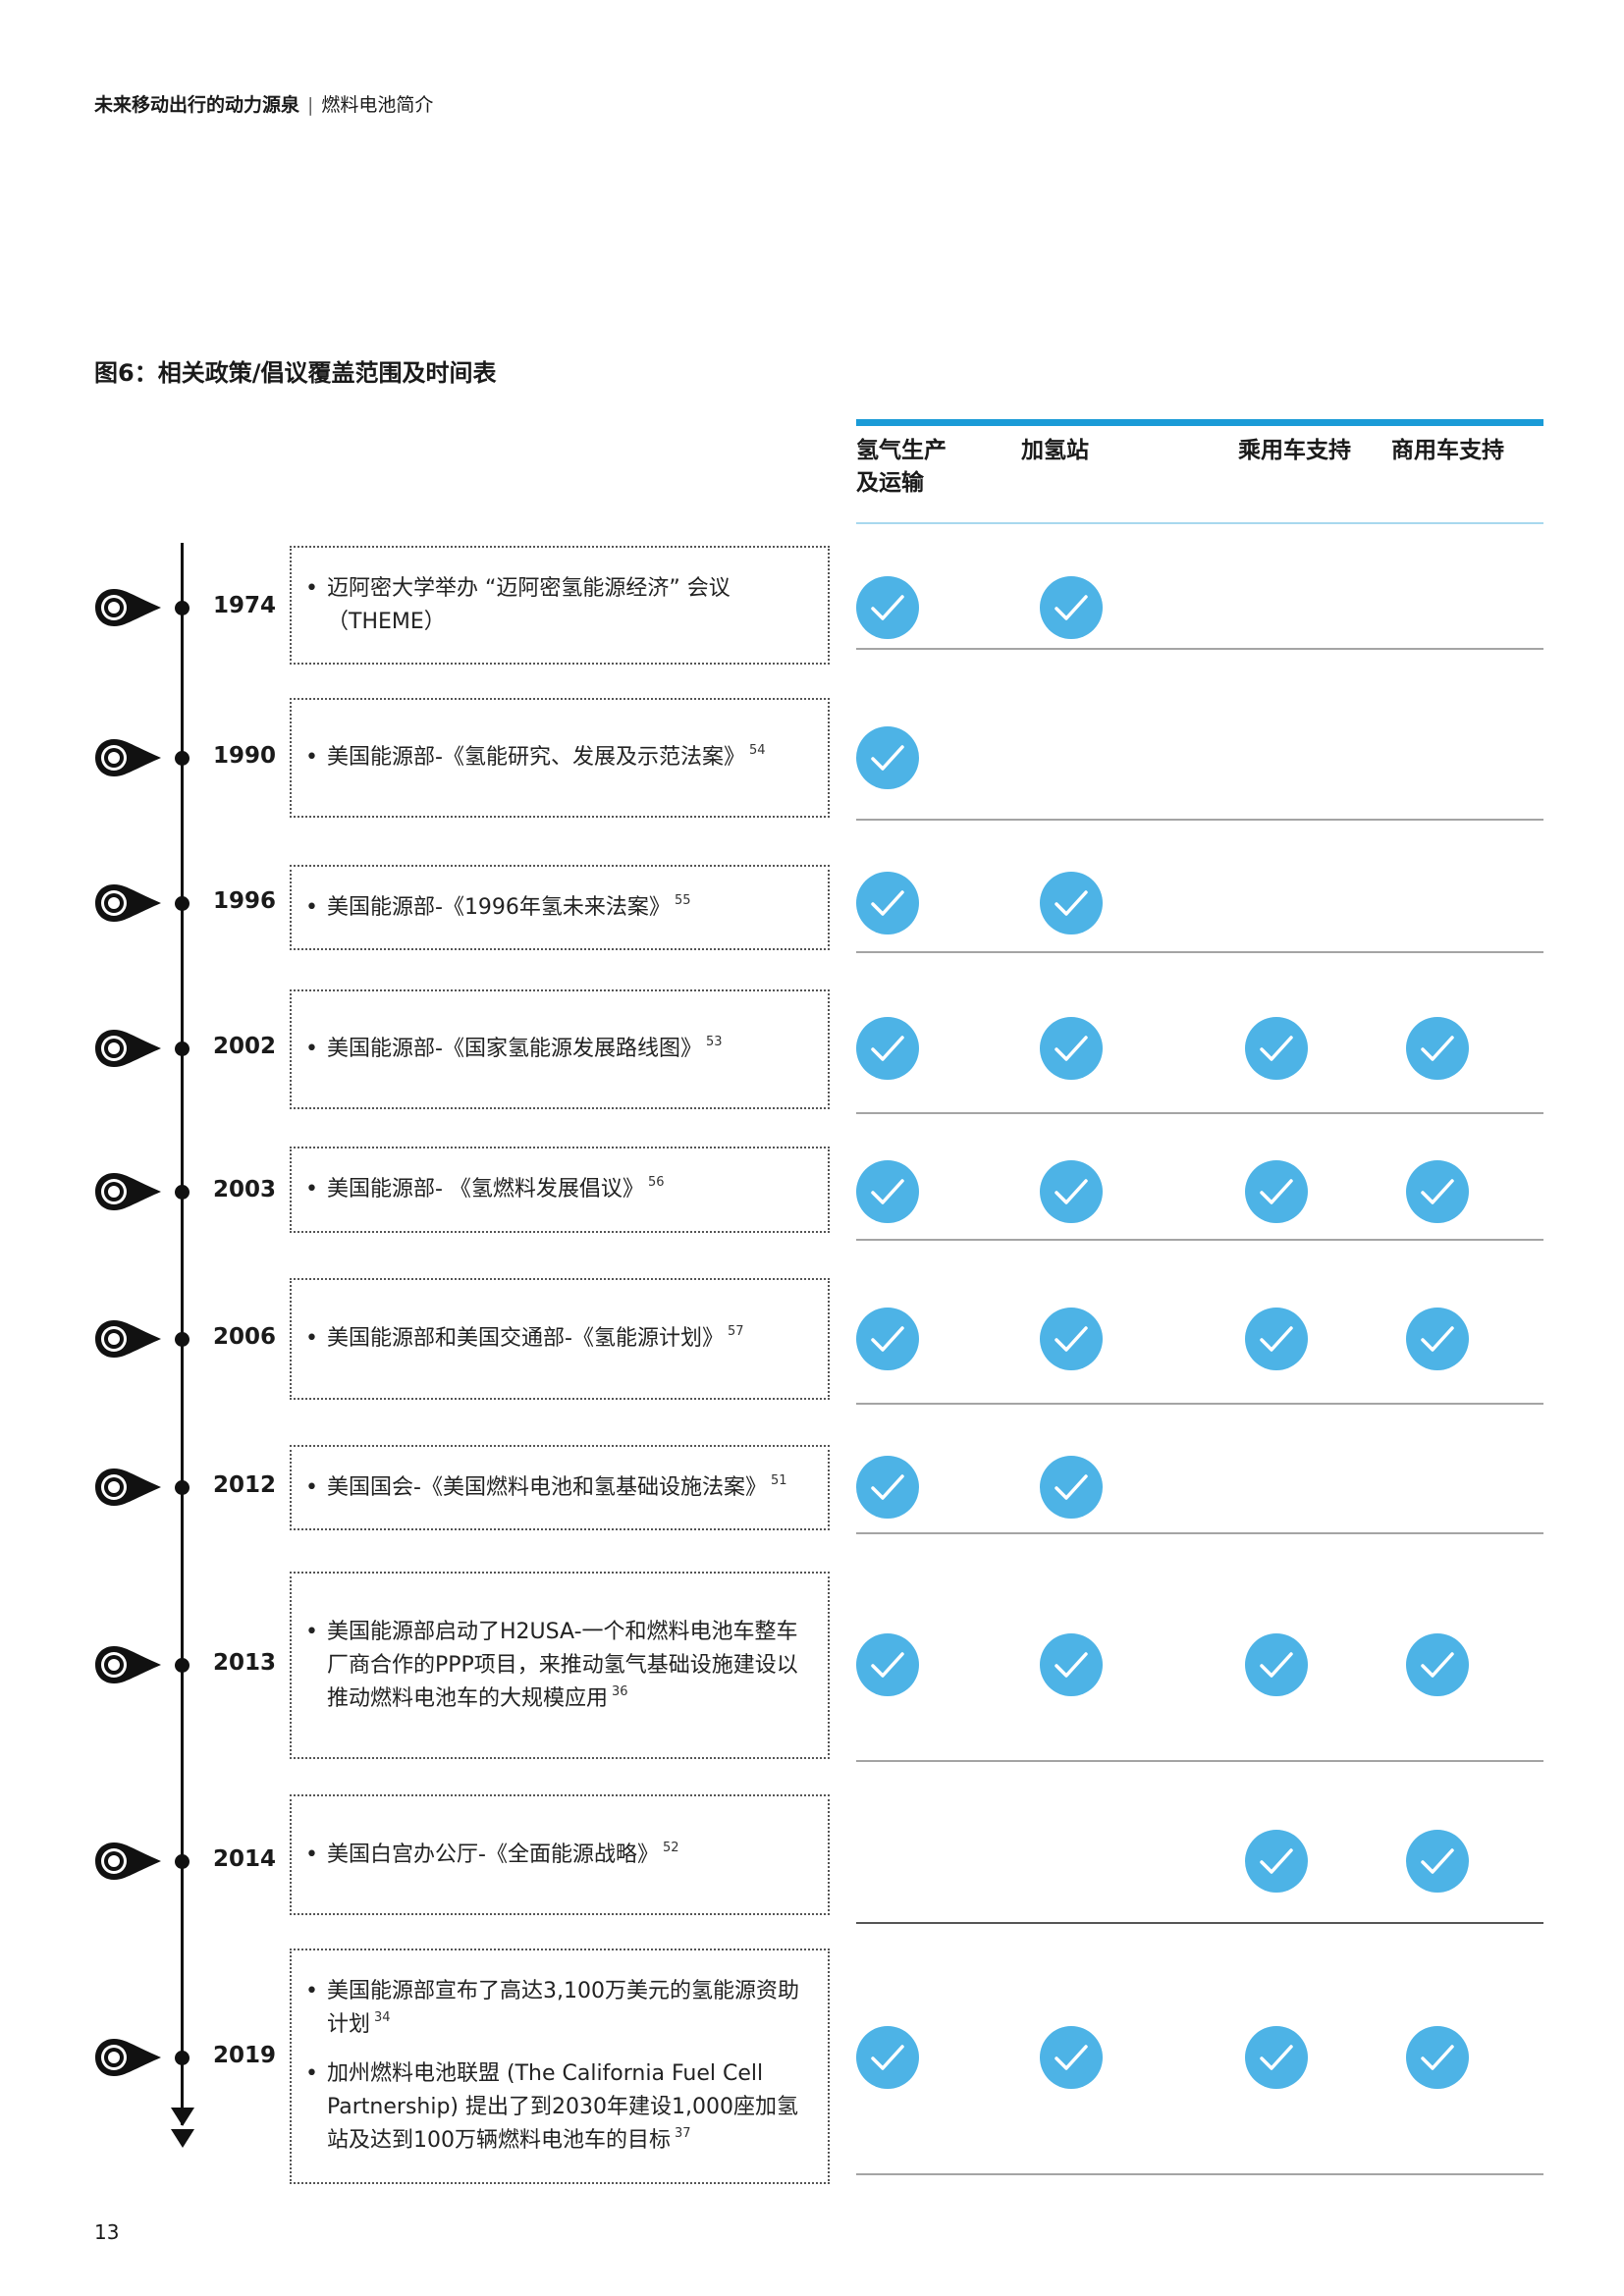  I want to click on policy-text: 美国国会-《美国燃料电池和氢基础设施法案》, so click(547, 1487).